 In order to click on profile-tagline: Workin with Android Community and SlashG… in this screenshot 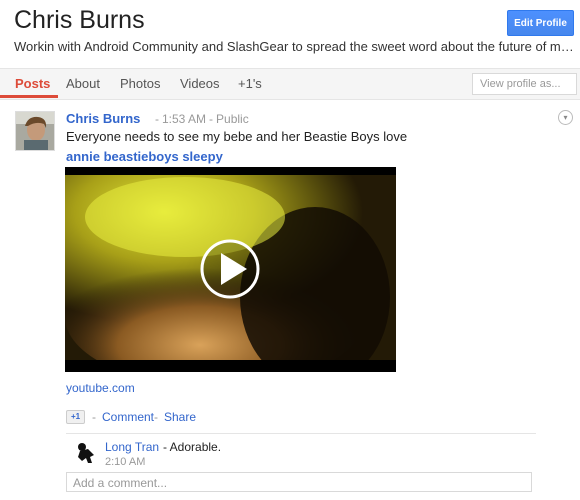, I will do `click(294, 46)`.